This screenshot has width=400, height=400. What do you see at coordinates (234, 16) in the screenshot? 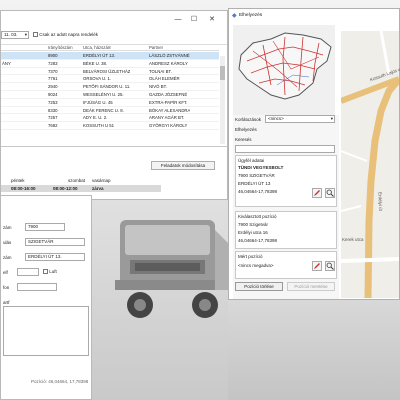
I see `app-icon: ◆` at bounding box center [234, 16].